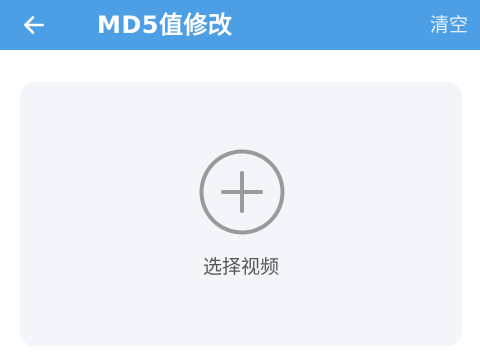  What do you see at coordinates (240, 25) in the screenshot?
I see `app-header: MD5值修改 清空` at bounding box center [240, 25].